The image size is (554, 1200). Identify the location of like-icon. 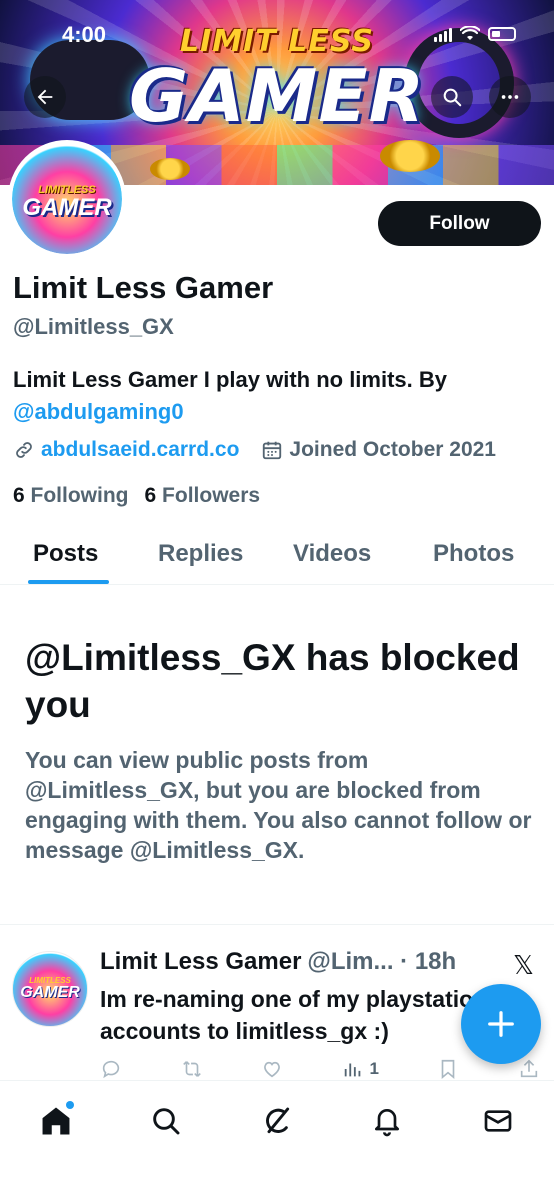
(272, 1069).